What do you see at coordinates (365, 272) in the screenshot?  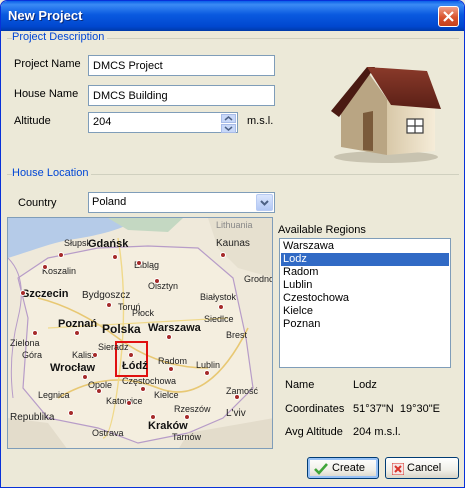 I see `list-item: Radom` at bounding box center [365, 272].